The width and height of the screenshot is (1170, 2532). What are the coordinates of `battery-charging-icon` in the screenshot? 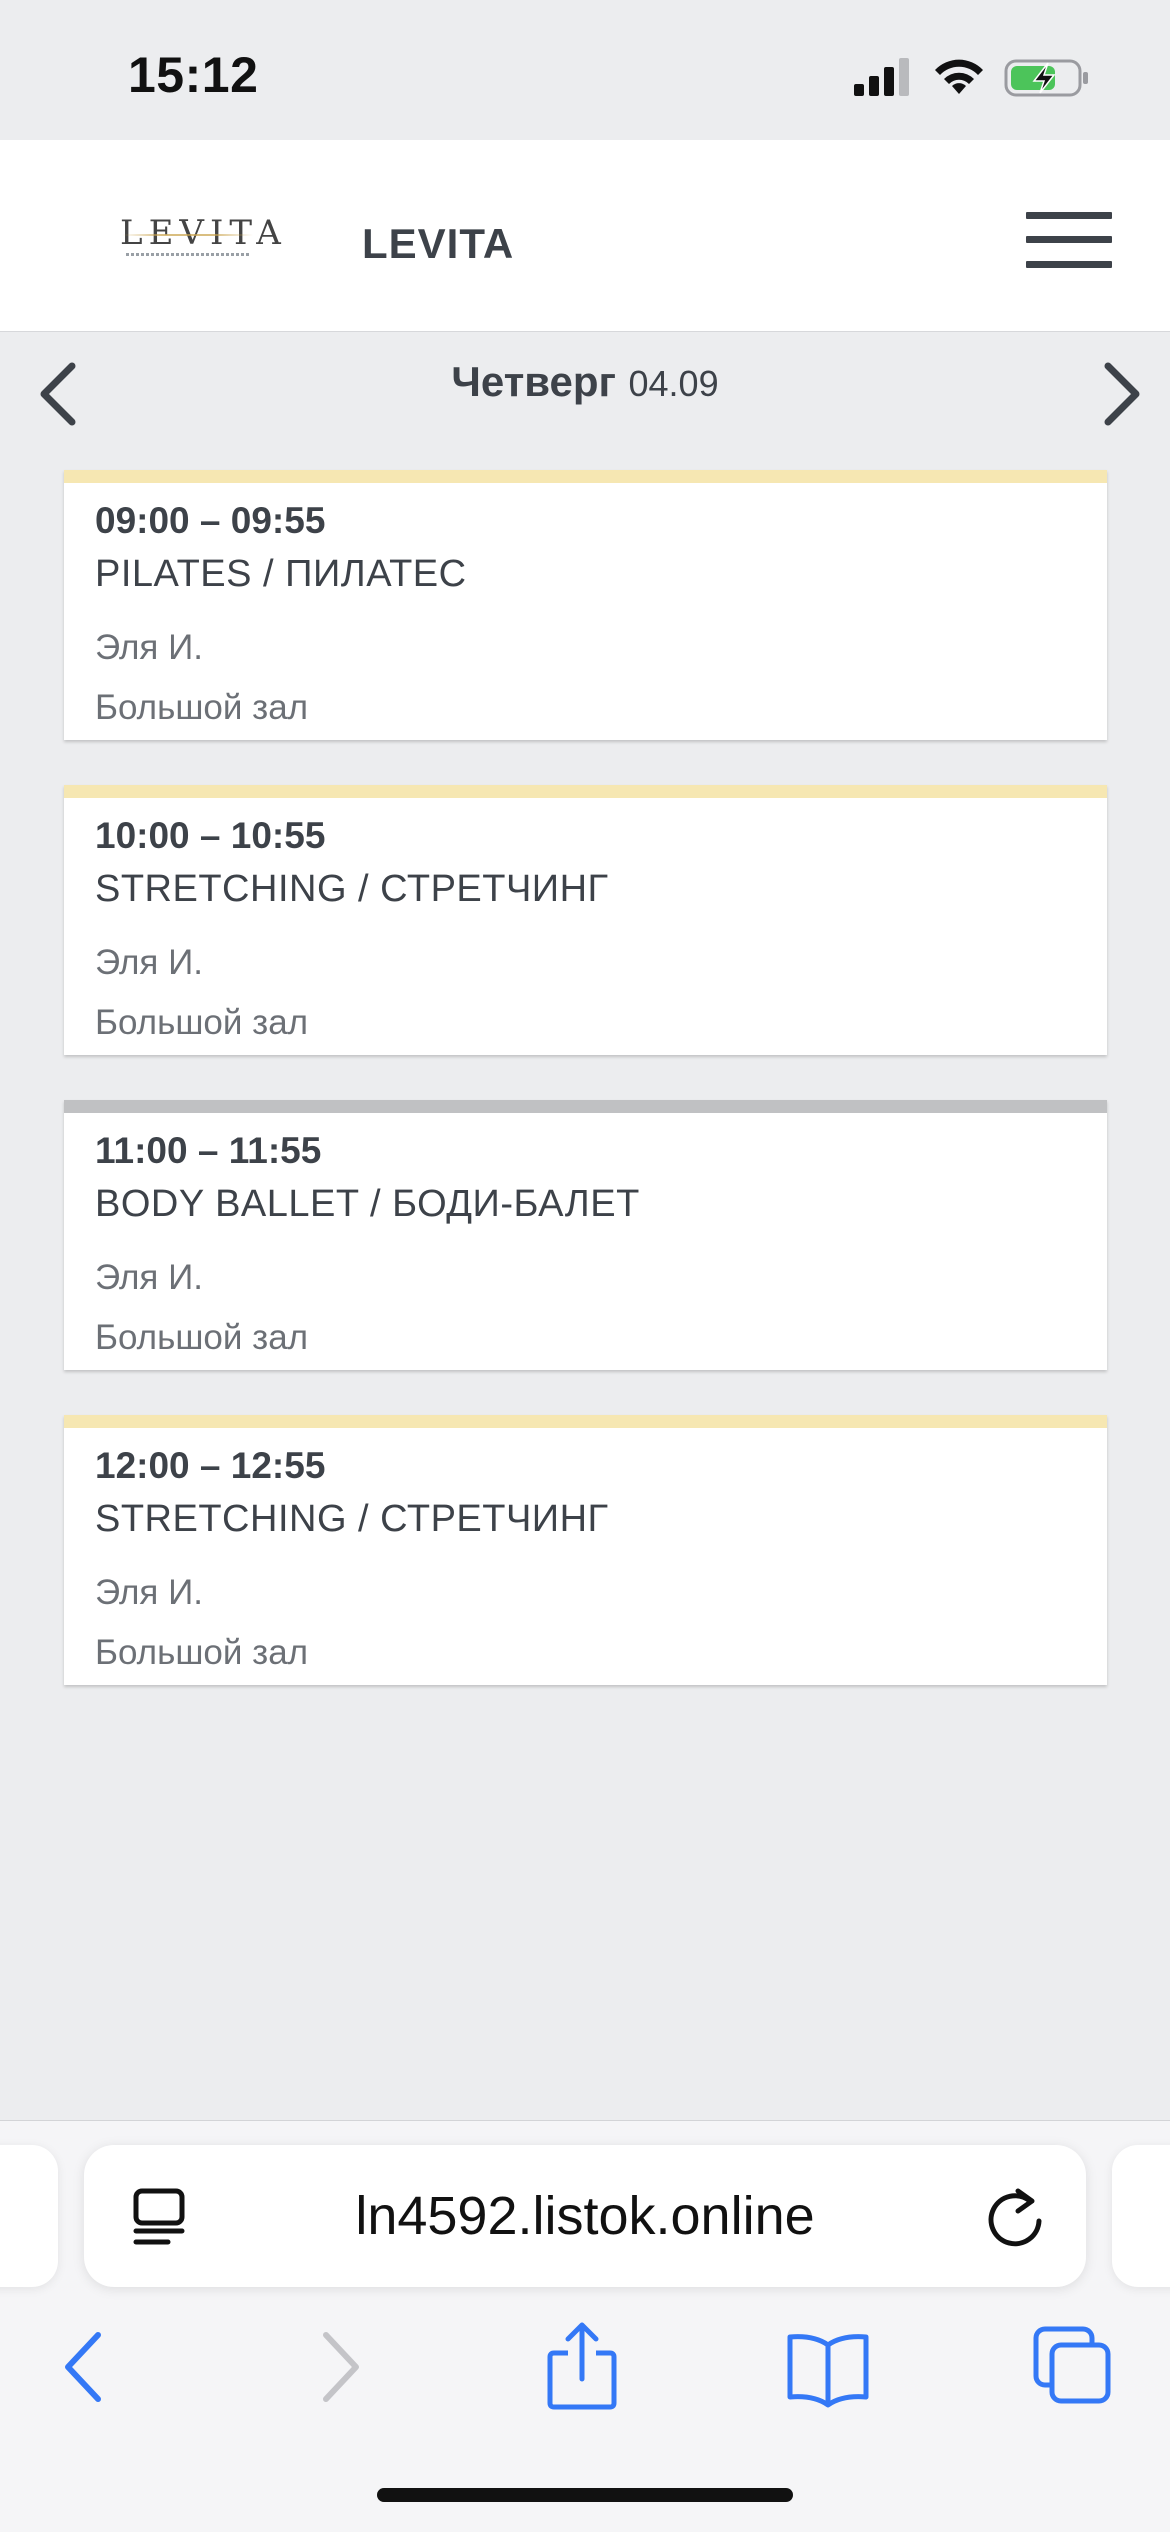 It's located at (1046, 78).